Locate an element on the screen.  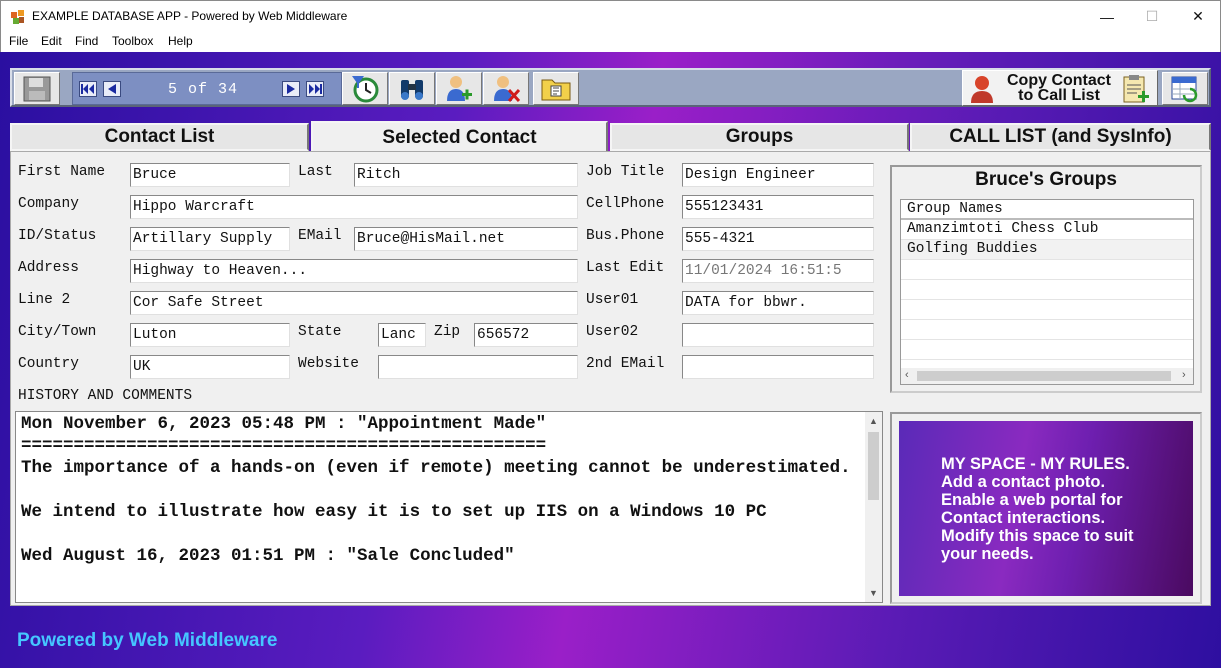
company-label: Company is located at coordinates (48, 204).